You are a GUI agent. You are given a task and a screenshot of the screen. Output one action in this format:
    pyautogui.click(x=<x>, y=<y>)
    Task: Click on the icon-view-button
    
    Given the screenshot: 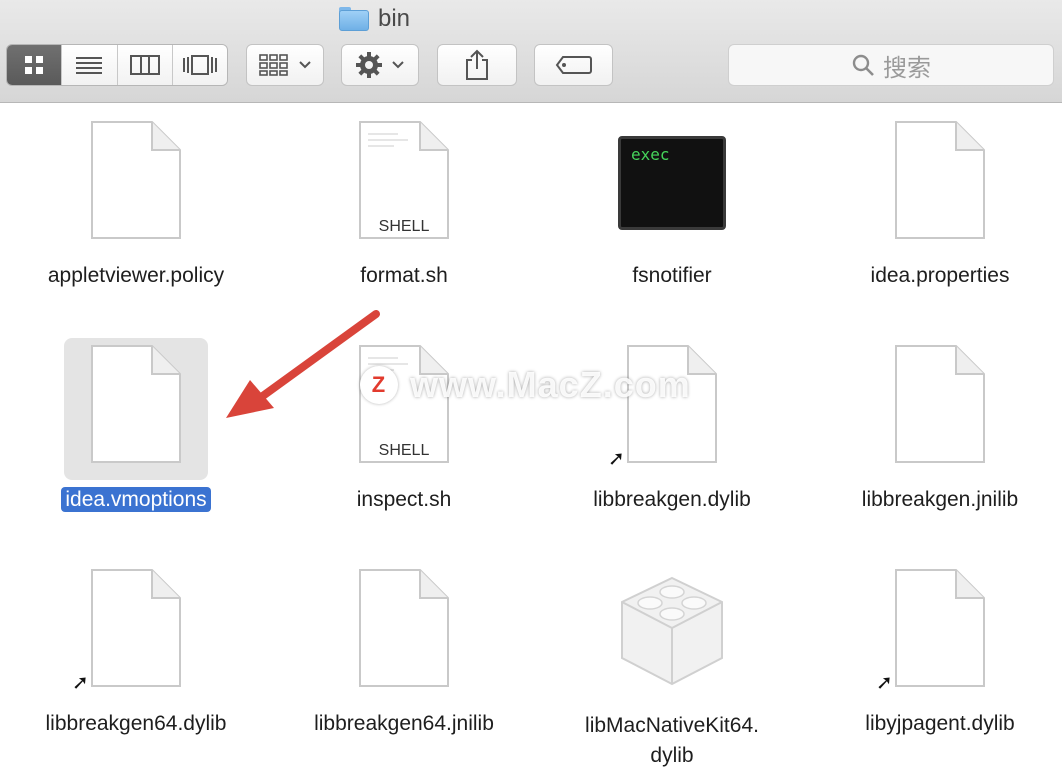 What is the action you would take?
    pyautogui.click(x=35, y=65)
    